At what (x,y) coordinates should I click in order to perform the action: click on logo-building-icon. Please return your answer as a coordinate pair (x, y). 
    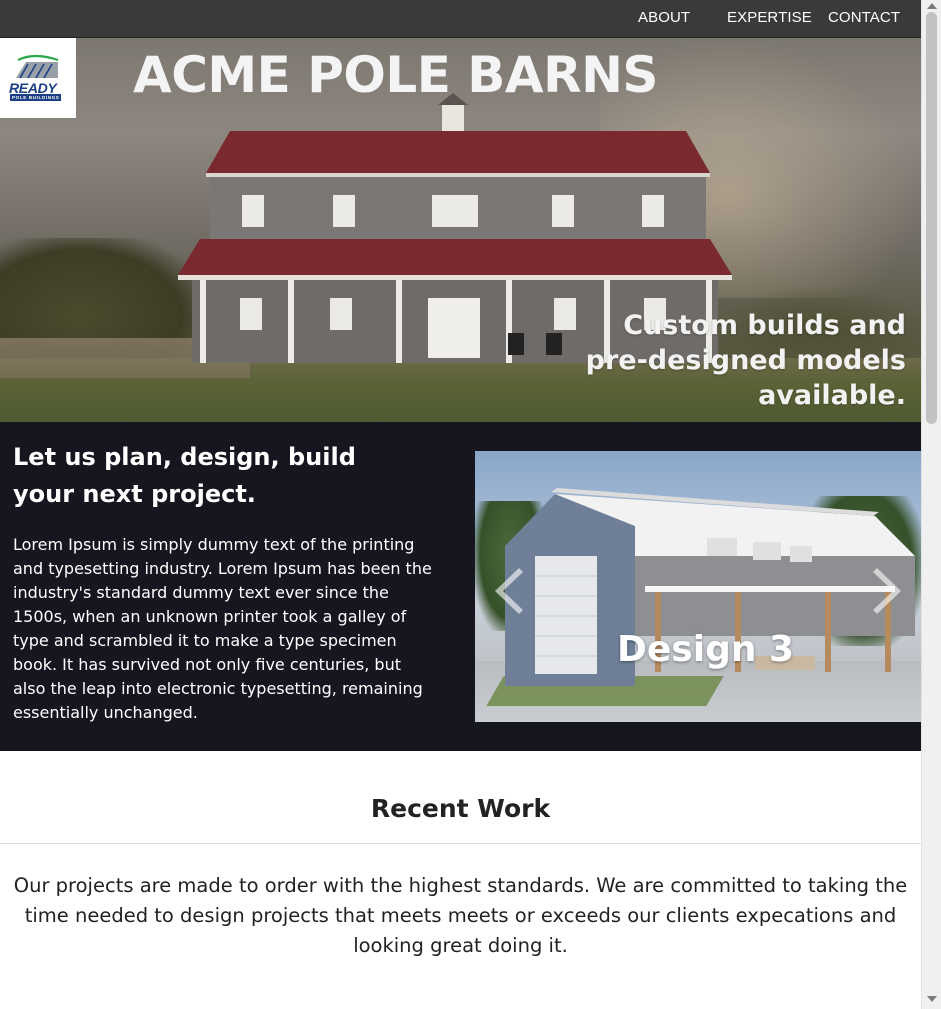
    Looking at the image, I should click on (37, 66).